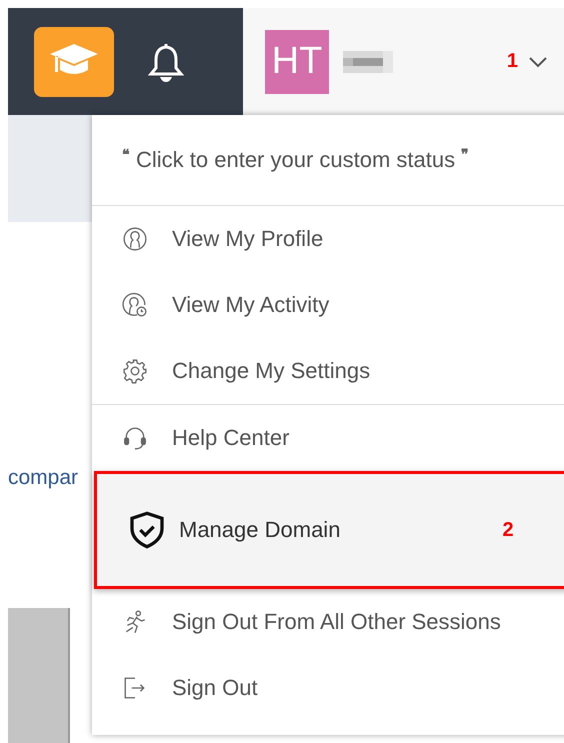 This screenshot has width=564, height=743. I want to click on menu-item: Sign Out, so click(328, 688).